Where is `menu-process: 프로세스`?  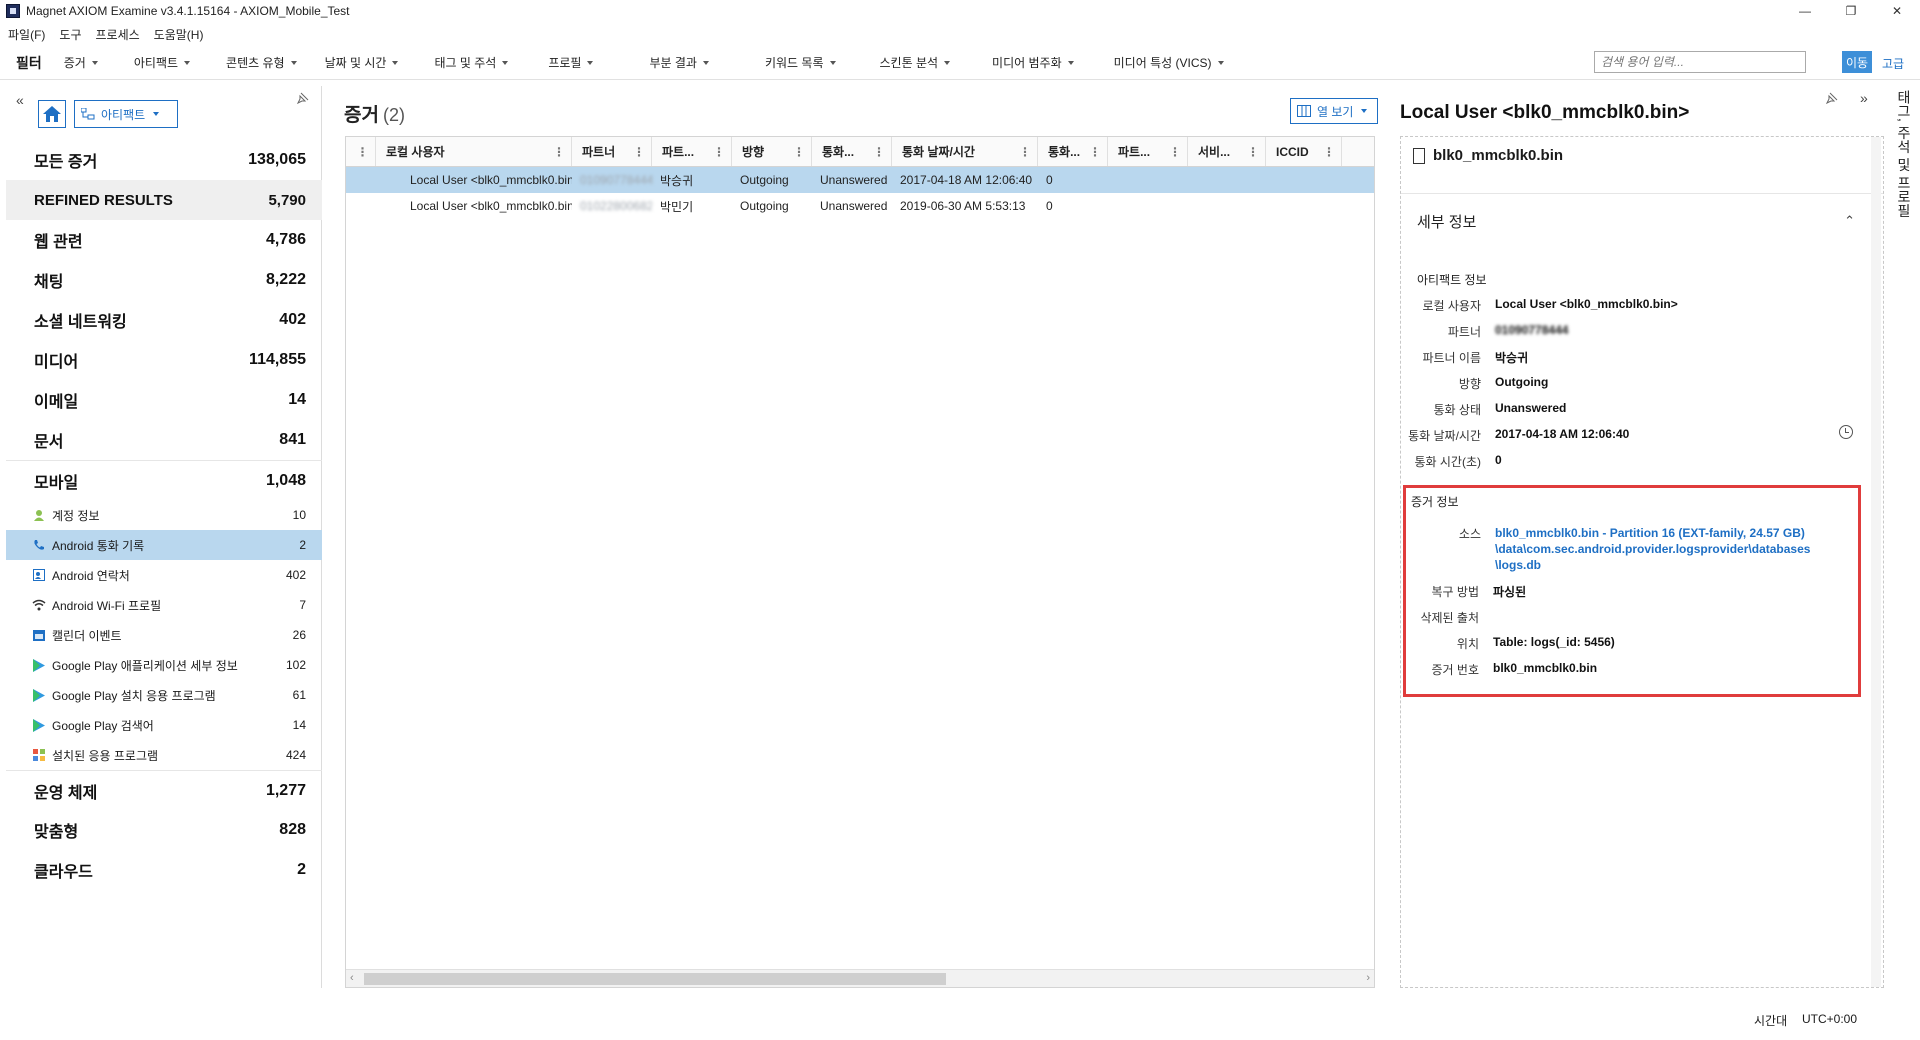
menu-process: 프로세스 is located at coordinates (118, 34).